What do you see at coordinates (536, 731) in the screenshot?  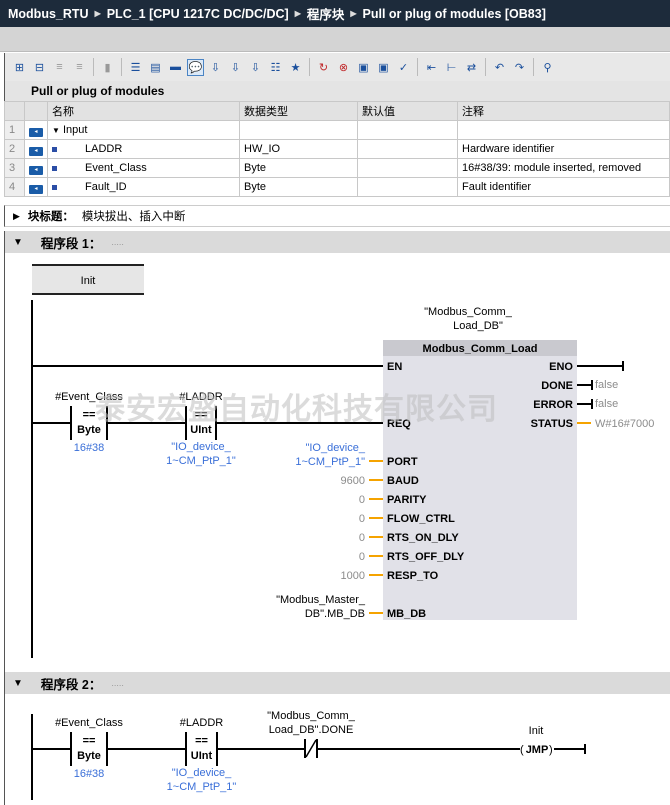 I see `jmp-label: Init` at bounding box center [536, 731].